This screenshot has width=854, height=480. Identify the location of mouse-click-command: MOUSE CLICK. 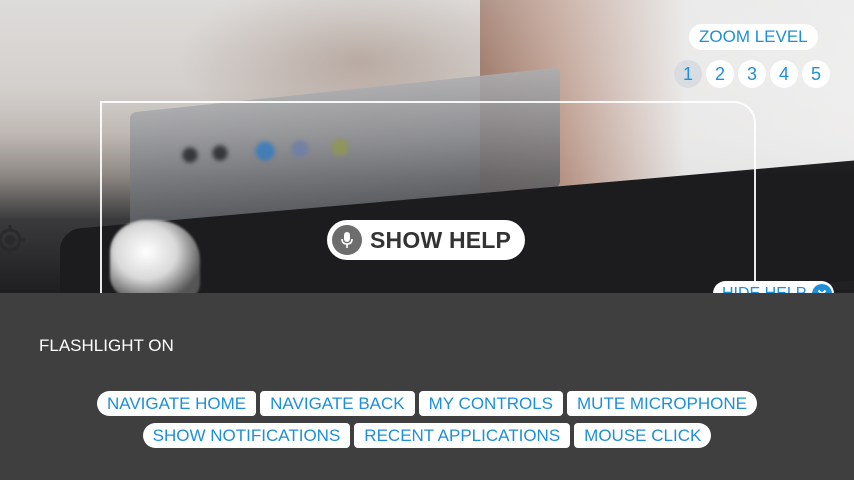
(643, 435).